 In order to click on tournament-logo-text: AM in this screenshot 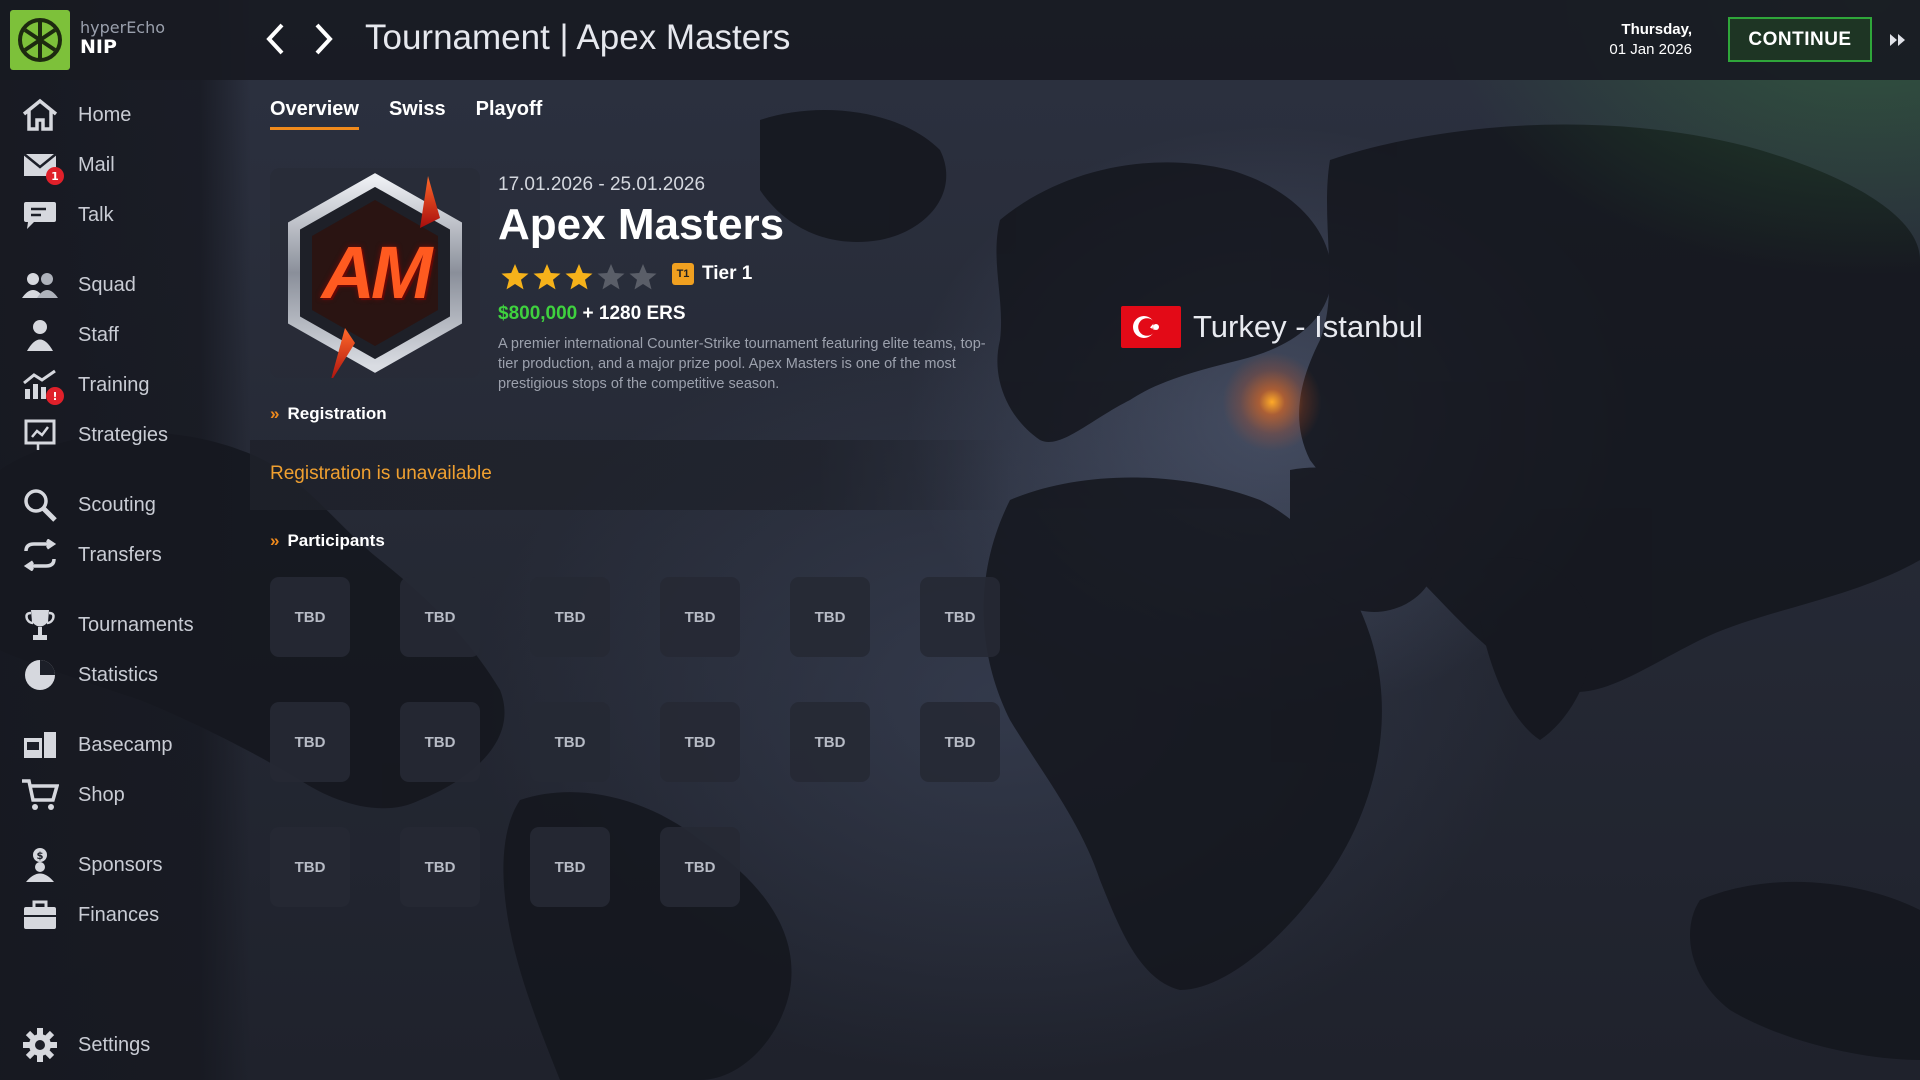, I will do `click(376, 272)`.